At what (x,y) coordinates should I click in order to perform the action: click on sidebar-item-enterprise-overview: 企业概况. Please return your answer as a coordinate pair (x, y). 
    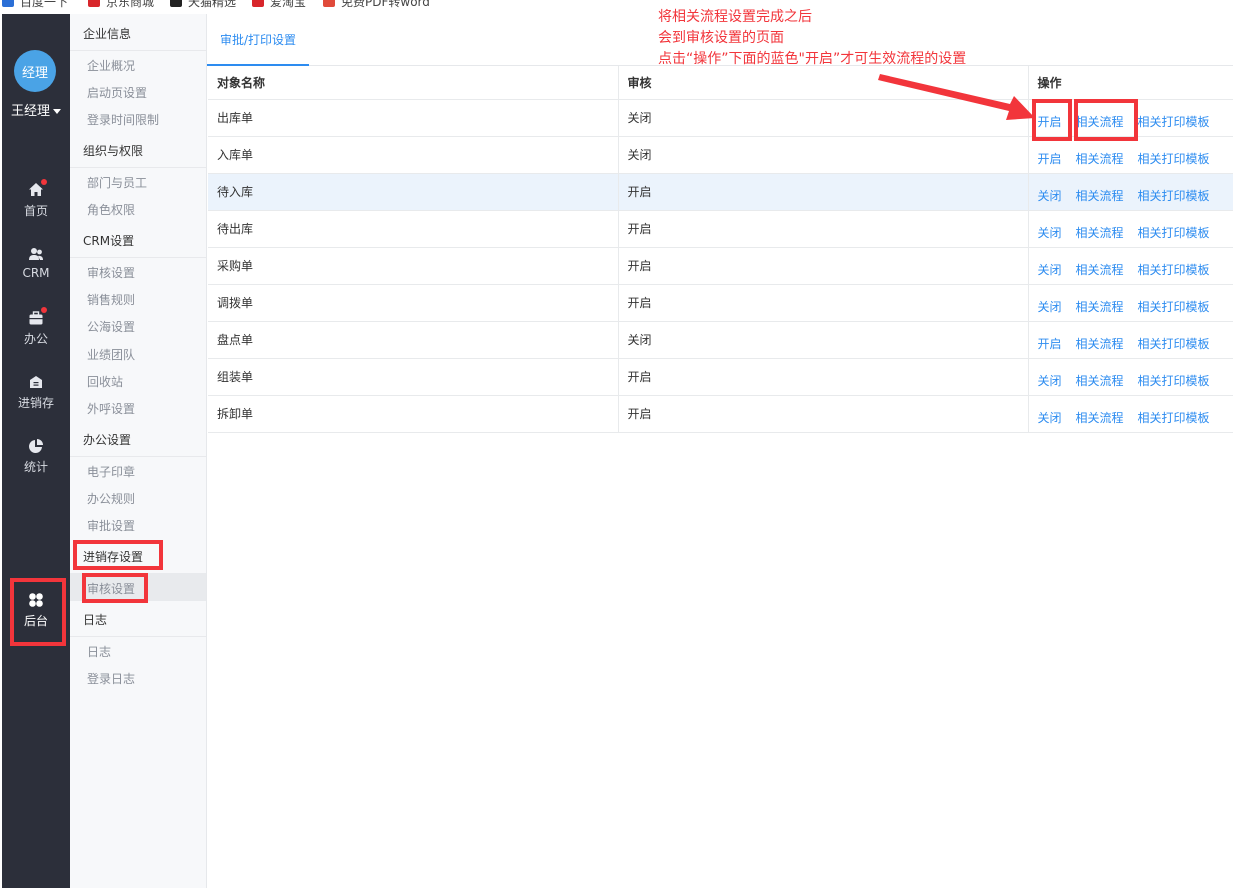
    Looking at the image, I should click on (111, 65).